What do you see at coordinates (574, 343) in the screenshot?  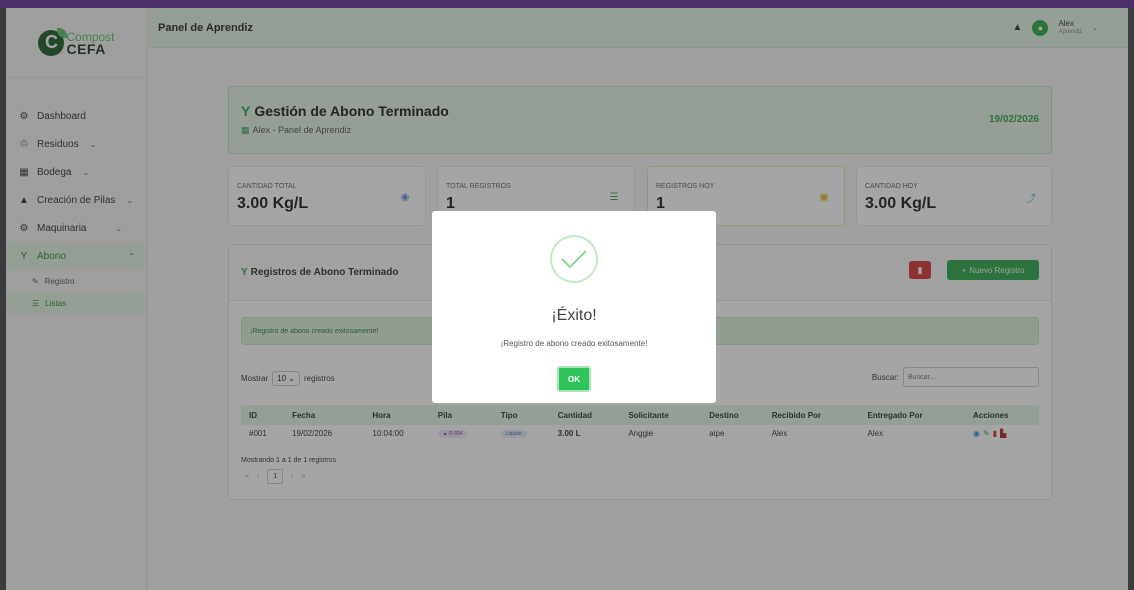 I see `modal-text: ¡Registro de abono creado exitosamente!` at bounding box center [574, 343].